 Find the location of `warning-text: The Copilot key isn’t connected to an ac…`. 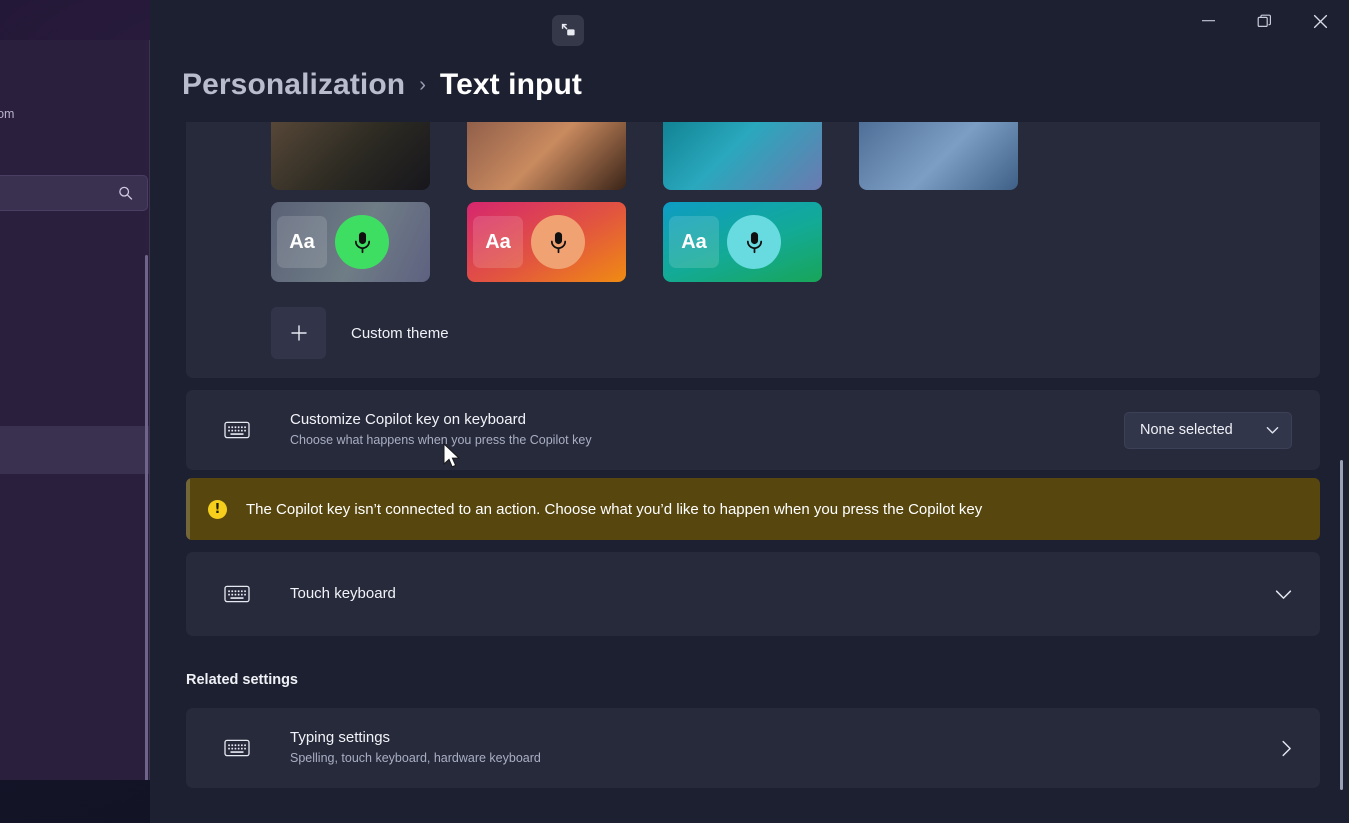

warning-text: The Copilot key isn’t connected to an ac… is located at coordinates (614, 509).